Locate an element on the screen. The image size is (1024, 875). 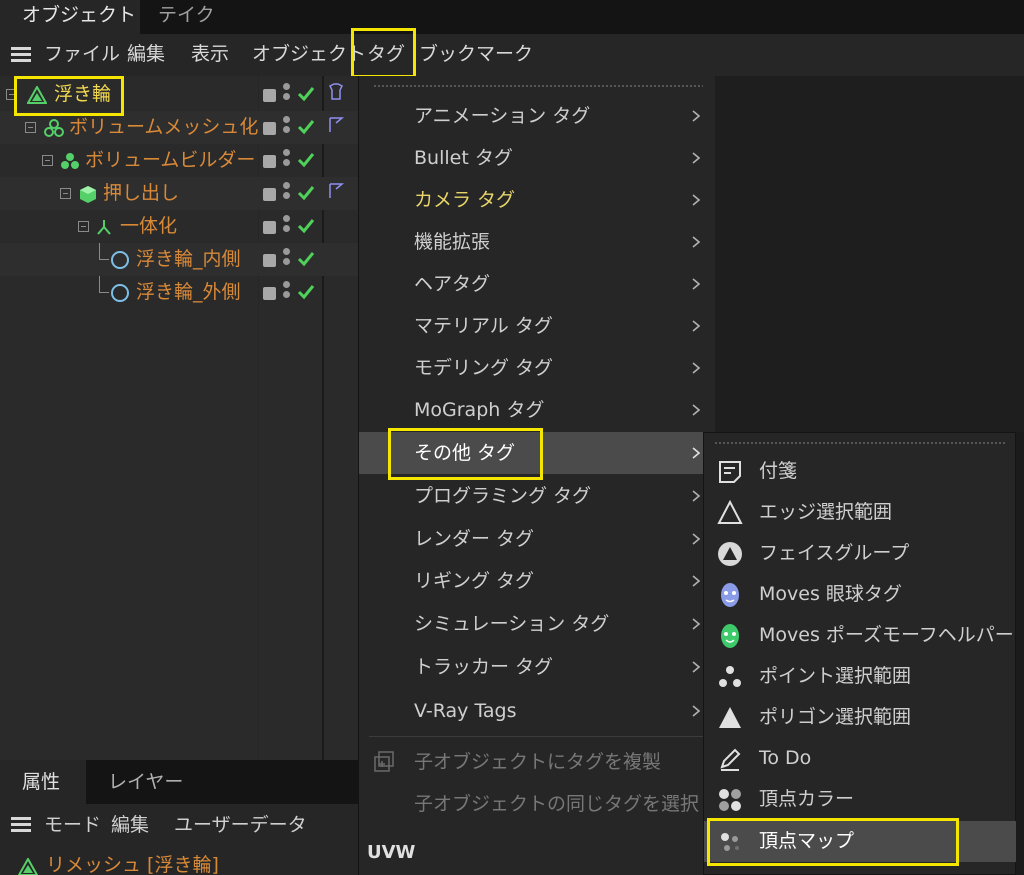
face-group-icon is located at coordinates (730, 554).